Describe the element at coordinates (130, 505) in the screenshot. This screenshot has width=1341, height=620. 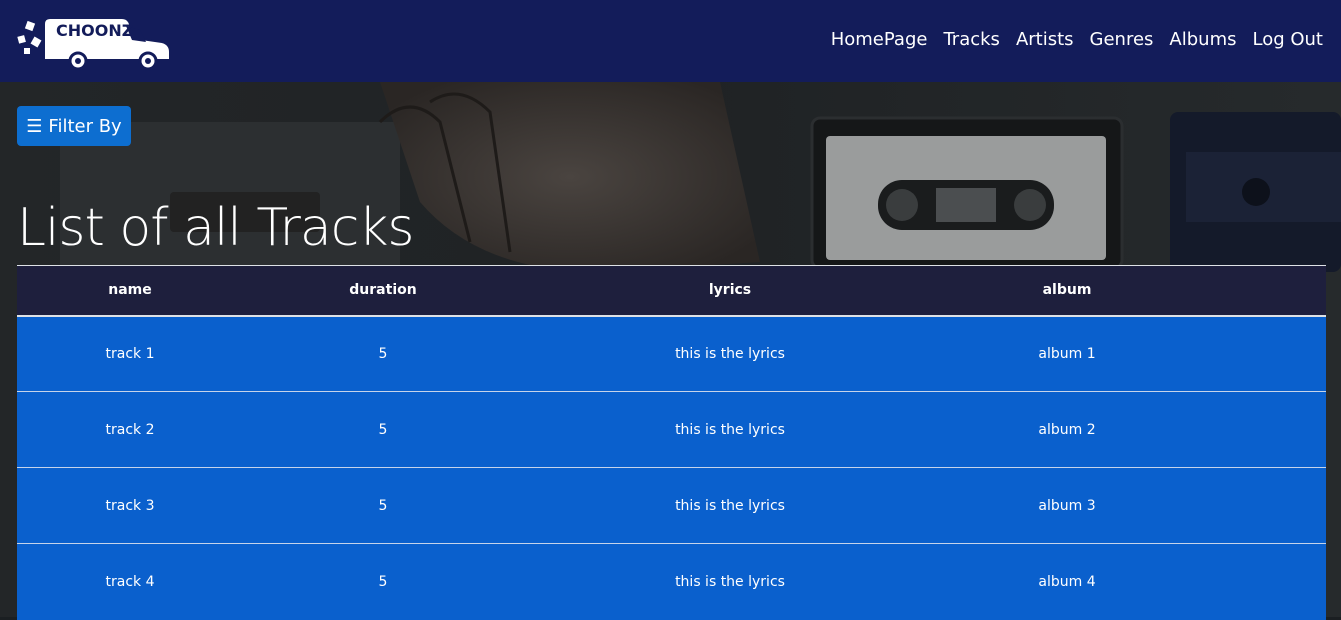
I see `cell-name: track 3` at that location.